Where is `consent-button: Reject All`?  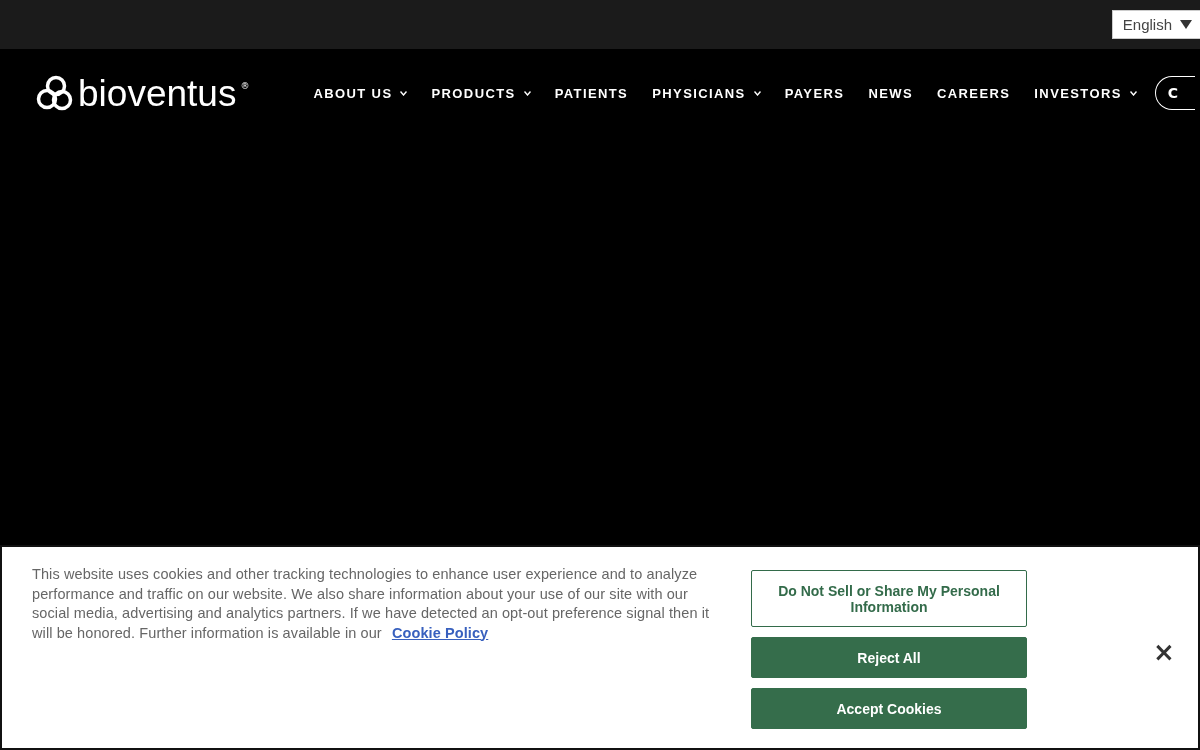
consent-button: Reject All is located at coordinates (889, 657).